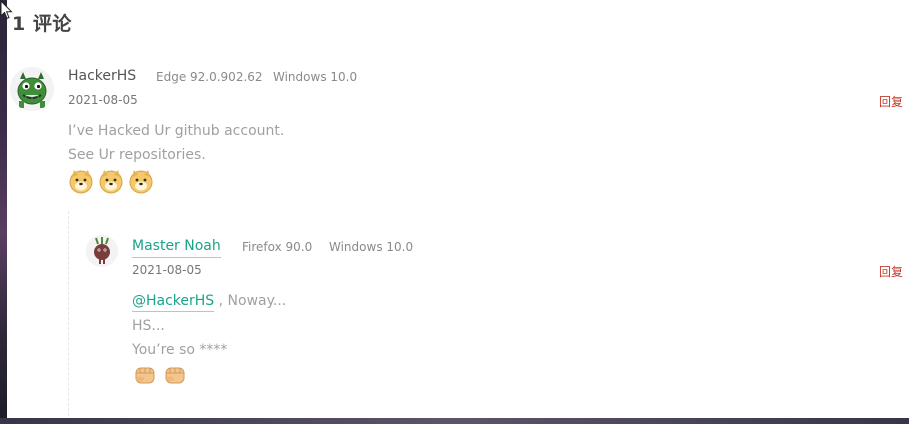  Describe the element at coordinates (3, 212) in the screenshot. I see `background-edge` at that location.